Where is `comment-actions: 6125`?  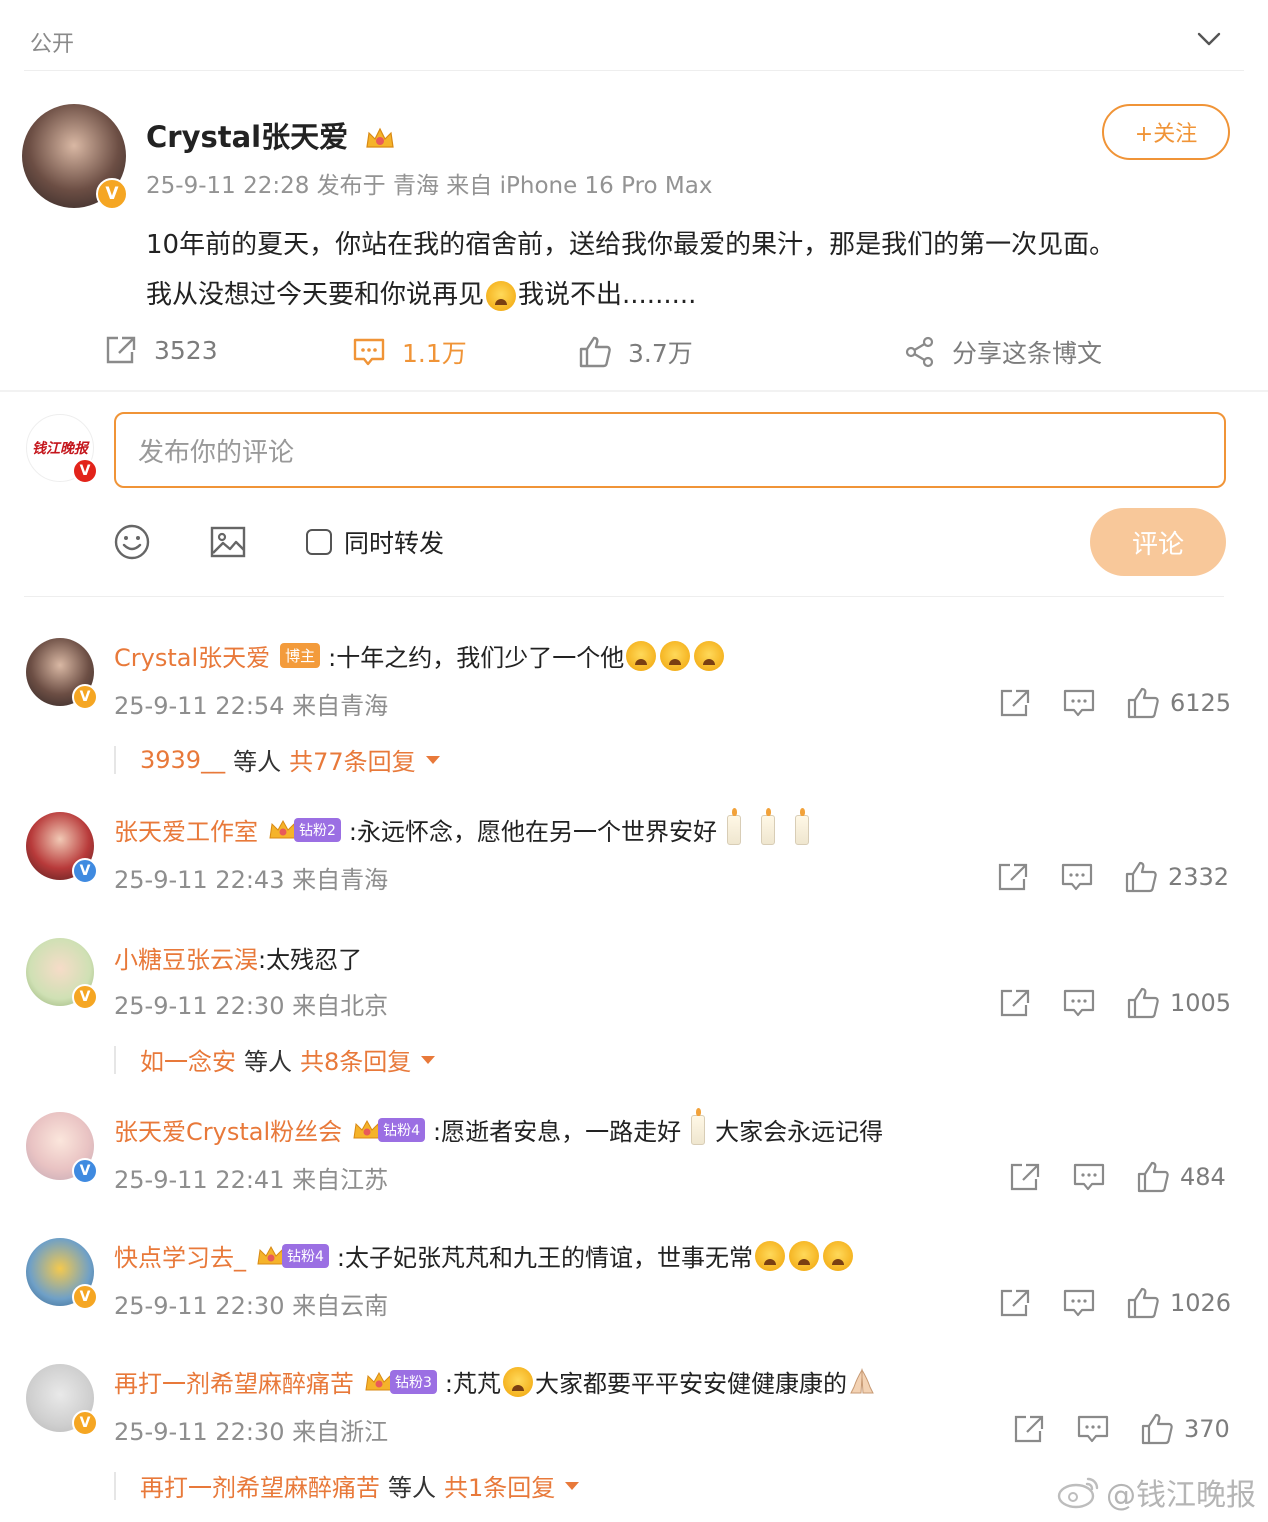 comment-actions: 6125 is located at coordinates (1114, 703).